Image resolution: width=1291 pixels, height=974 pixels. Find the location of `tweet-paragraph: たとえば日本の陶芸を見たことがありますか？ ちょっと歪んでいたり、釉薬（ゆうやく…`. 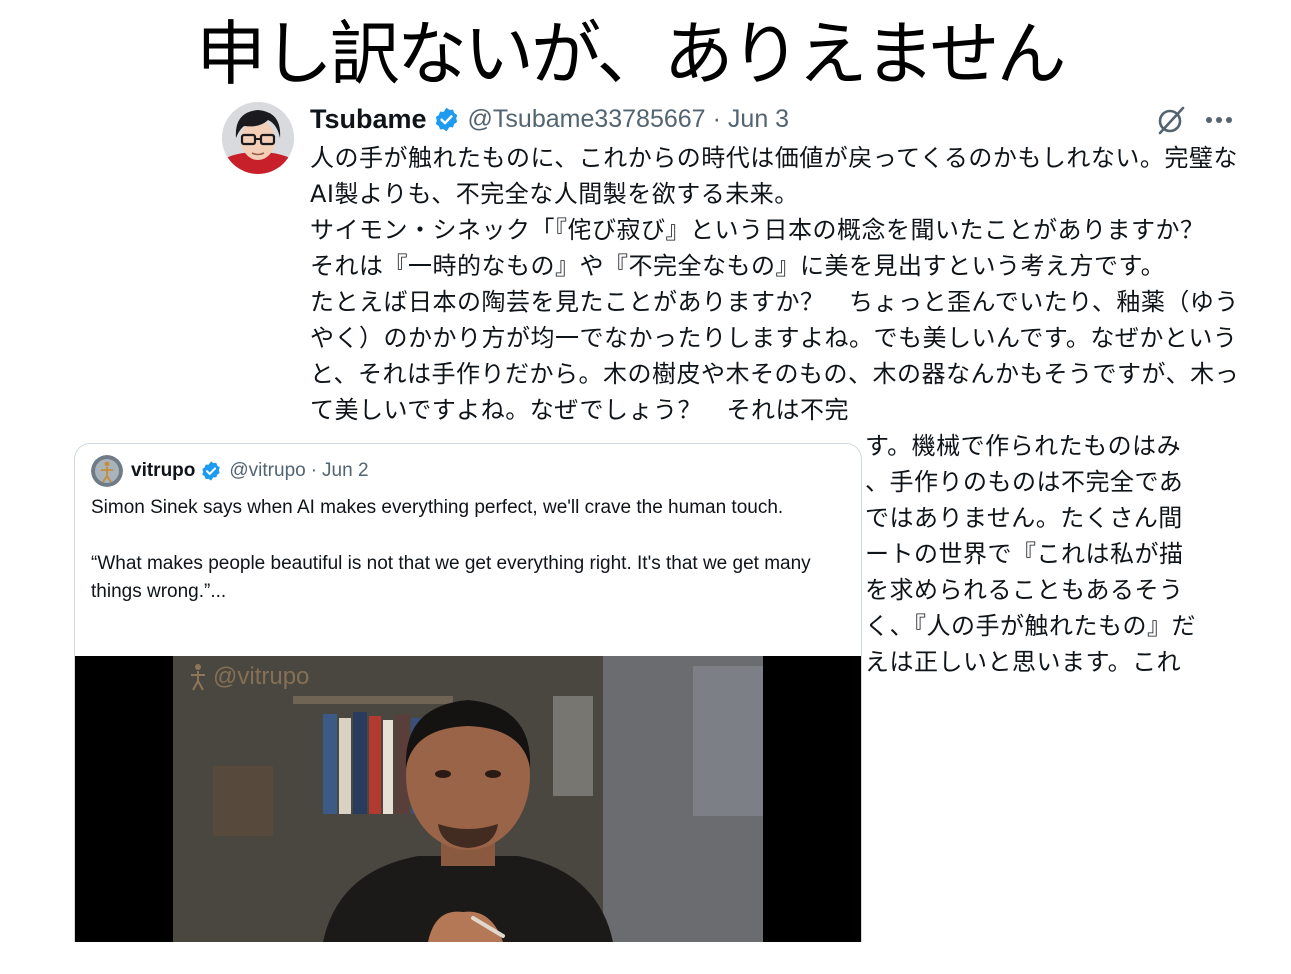

tweet-paragraph: たとえば日本の陶芸を見たことがありますか？ ちょっと歪んでいたり、釉薬（ゆうやく… is located at coordinates (775, 356).